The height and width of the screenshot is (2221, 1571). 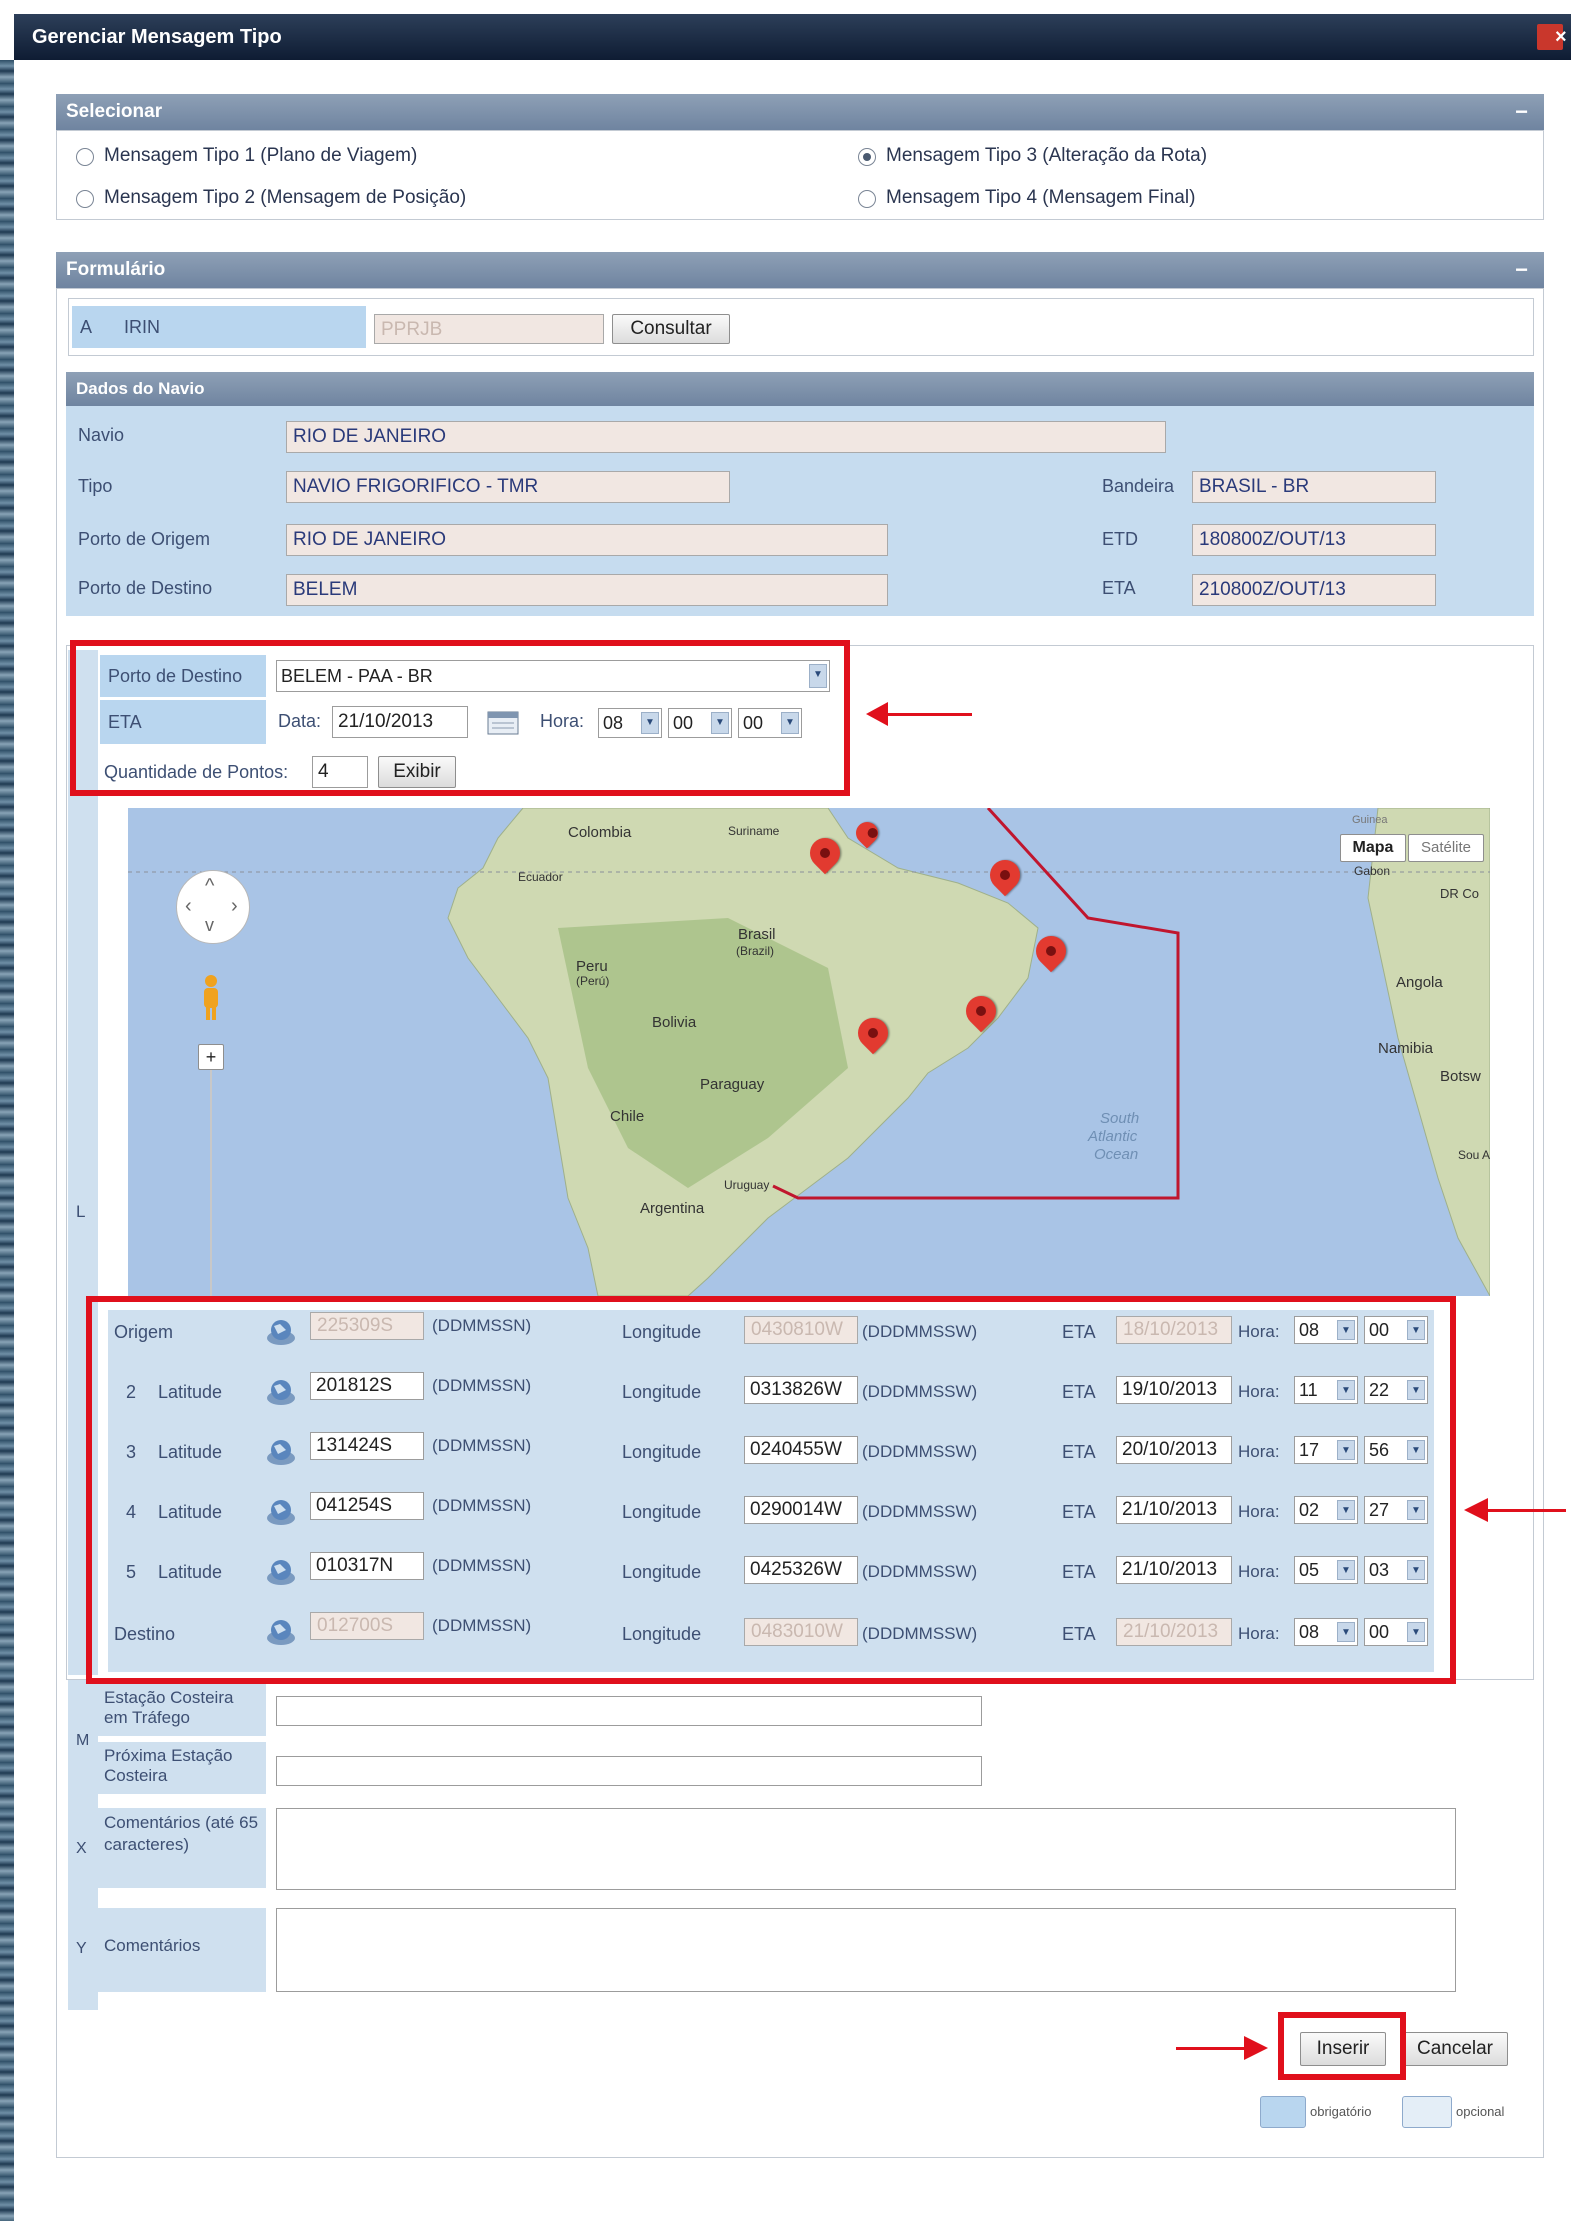 What do you see at coordinates (182, 1768) in the screenshot?
I see `proxima-estacao-label: Próxima Estação Costeira` at bounding box center [182, 1768].